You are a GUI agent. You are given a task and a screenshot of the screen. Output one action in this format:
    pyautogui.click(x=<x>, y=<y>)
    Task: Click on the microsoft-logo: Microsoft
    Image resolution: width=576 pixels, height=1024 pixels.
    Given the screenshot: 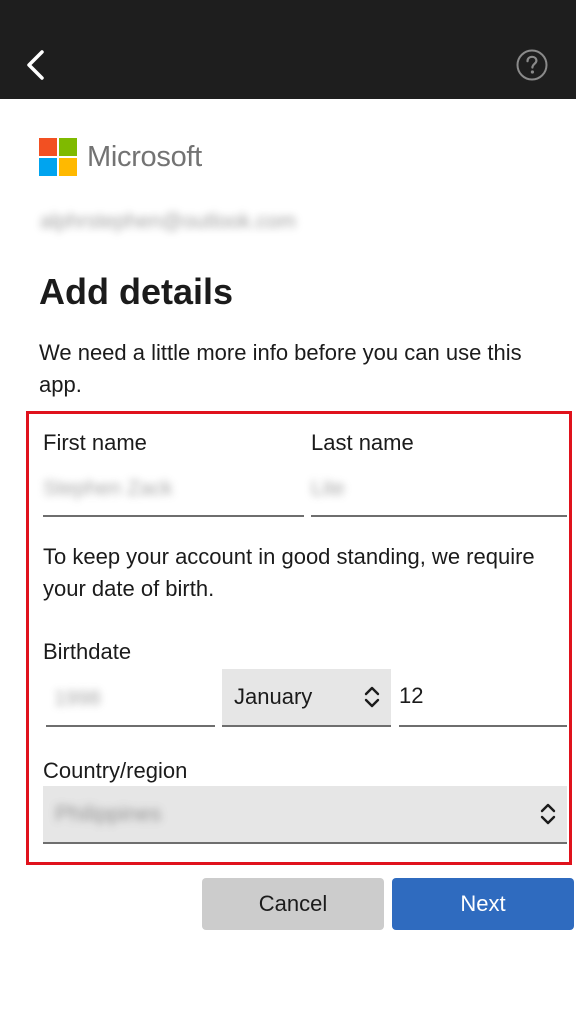 What is the action you would take?
    pyautogui.click(x=120, y=157)
    